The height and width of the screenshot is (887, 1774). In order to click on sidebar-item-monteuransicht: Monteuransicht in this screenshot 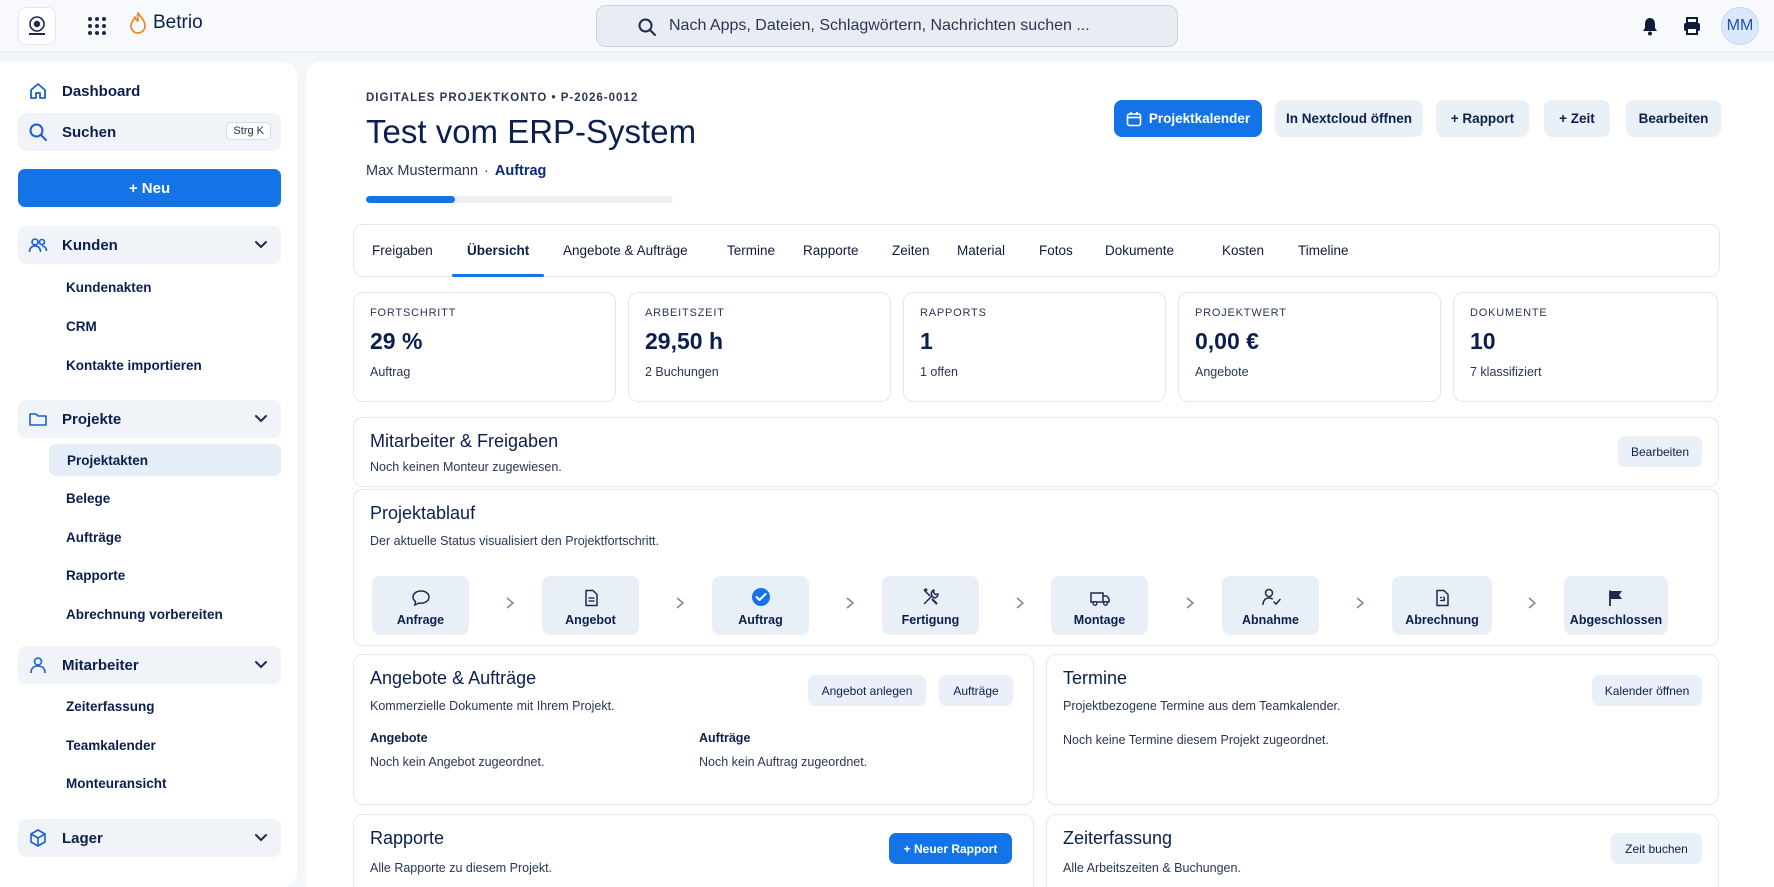, I will do `click(116, 783)`.